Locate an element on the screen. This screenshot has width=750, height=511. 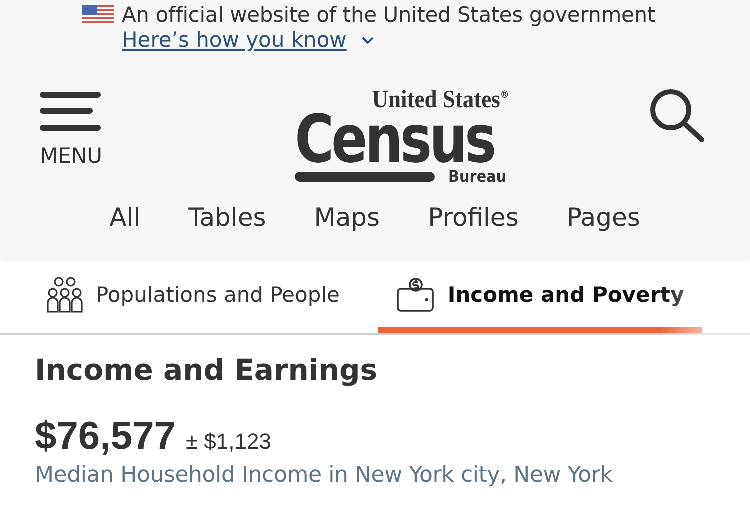
section-title: Income and Earnings is located at coordinates (207, 370).